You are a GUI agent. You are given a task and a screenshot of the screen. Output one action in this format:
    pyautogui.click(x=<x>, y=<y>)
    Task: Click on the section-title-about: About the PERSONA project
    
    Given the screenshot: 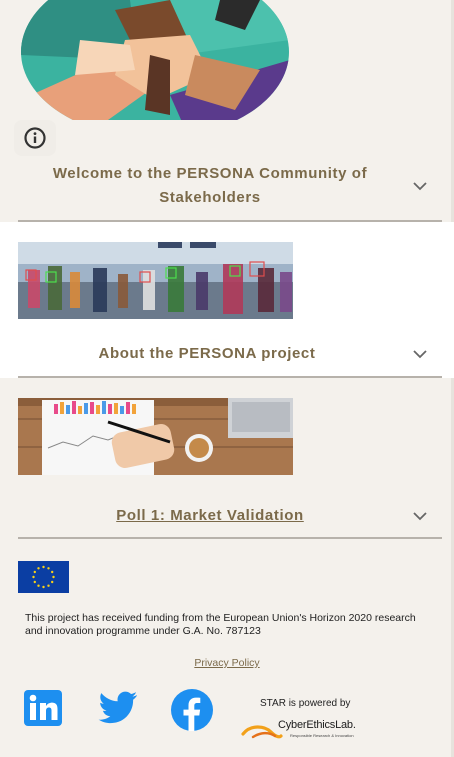 What is the action you would take?
    pyautogui.click(x=207, y=354)
    